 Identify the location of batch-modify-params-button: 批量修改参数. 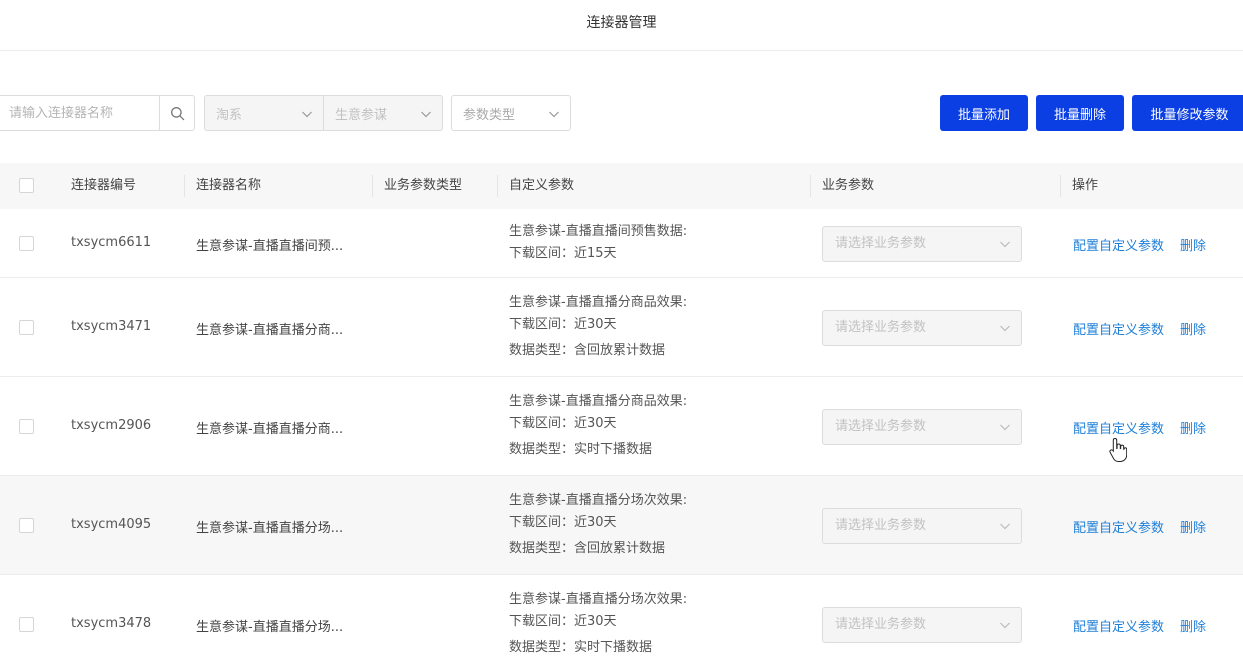
(1187, 113).